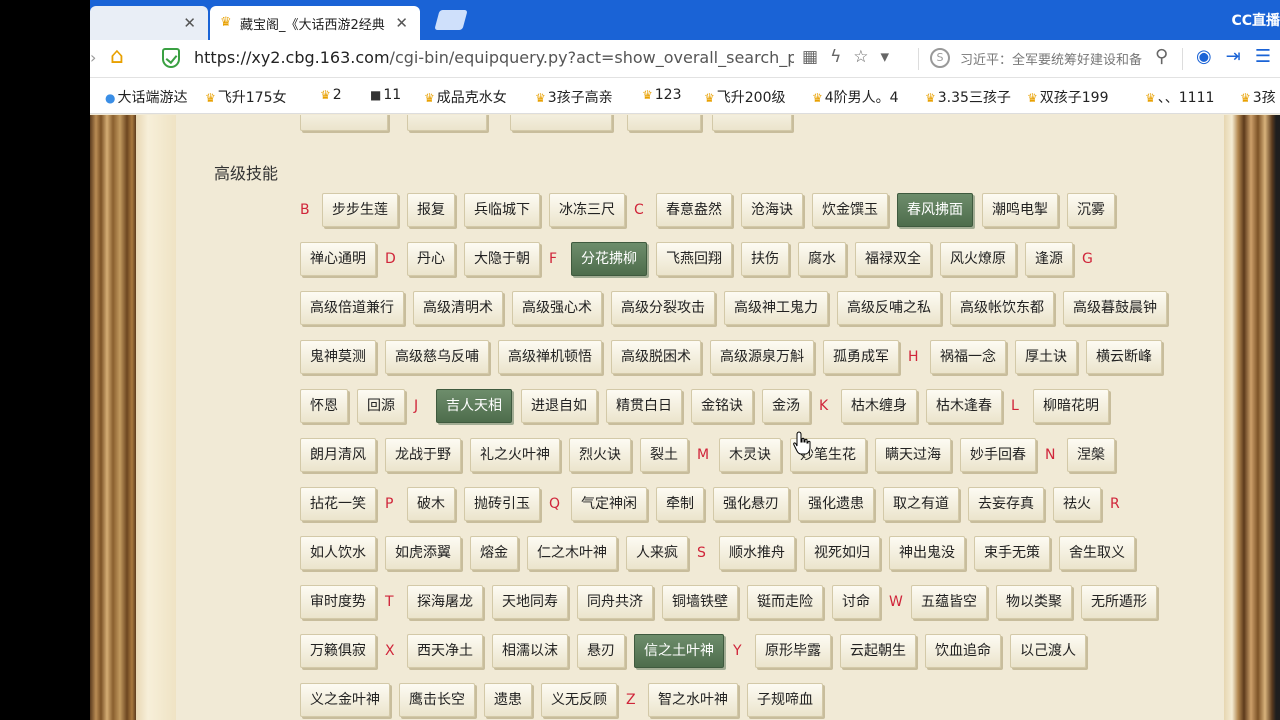 Image resolution: width=1280 pixels, height=720 pixels. What do you see at coordinates (360, 210) in the screenshot?
I see `skill-button: 步步生莲` at bounding box center [360, 210].